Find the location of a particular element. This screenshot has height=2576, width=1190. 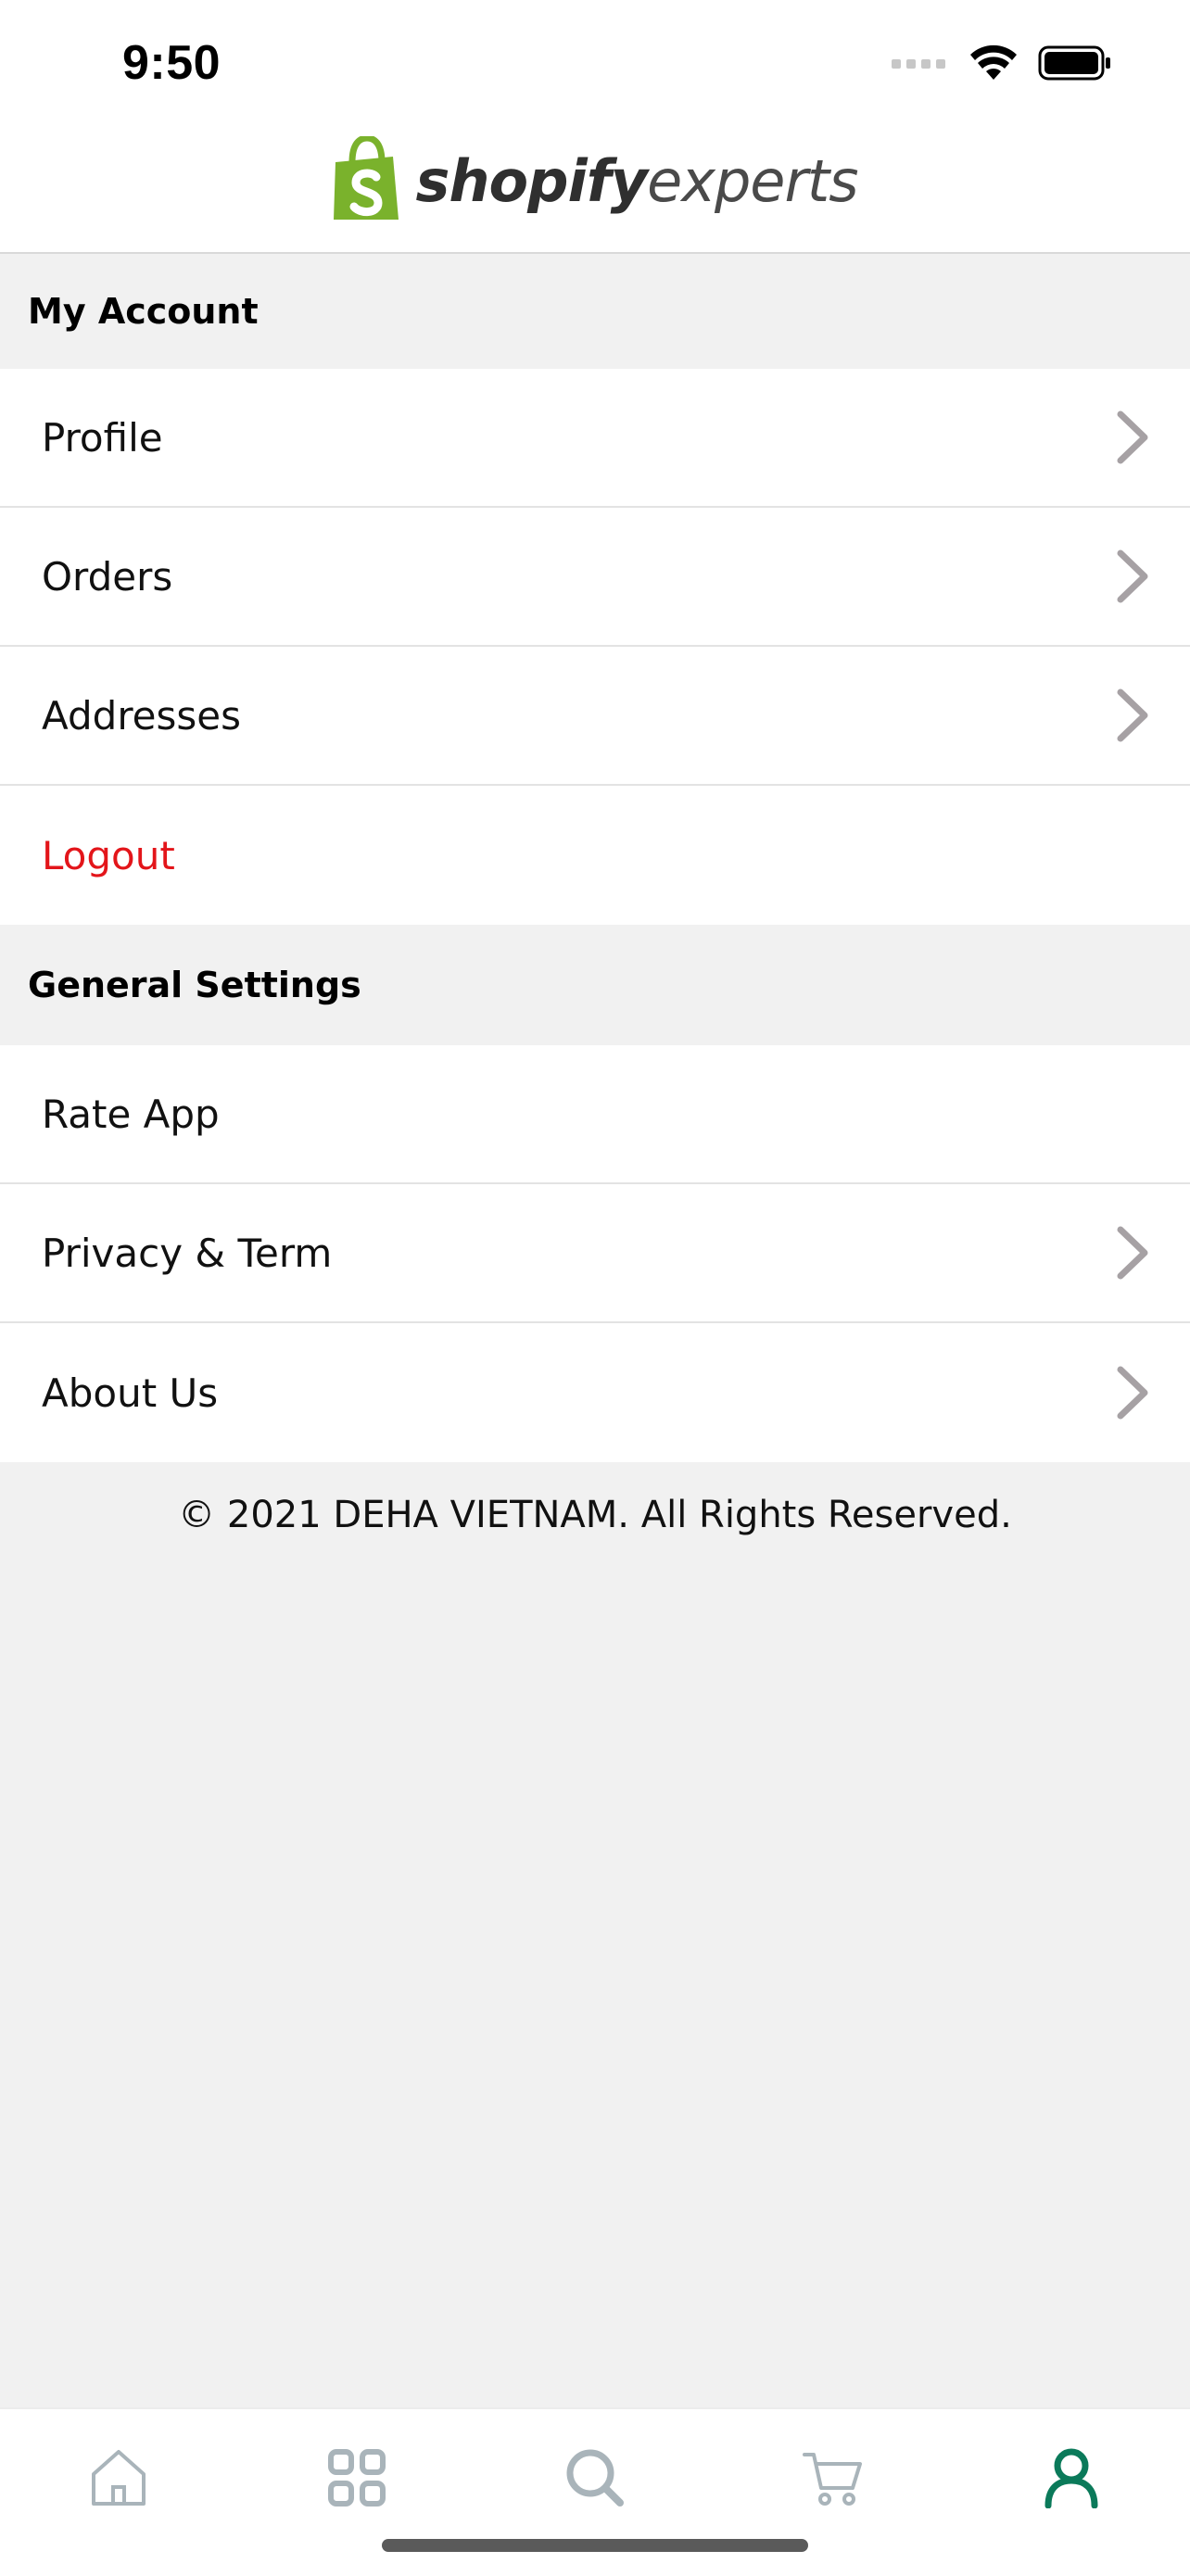

menu-item-orders: Orders is located at coordinates (595, 578).